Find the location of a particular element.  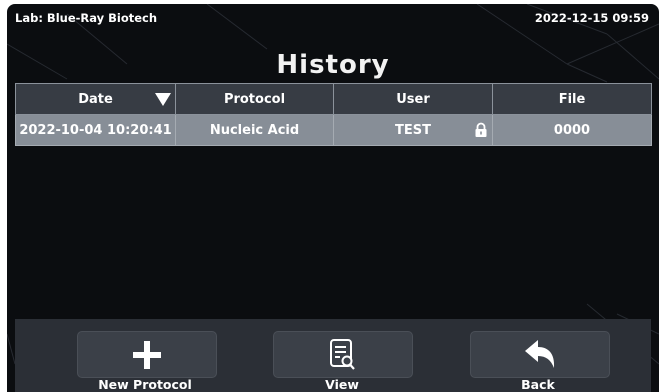

back-arrow-icon is located at coordinates (540, 353).